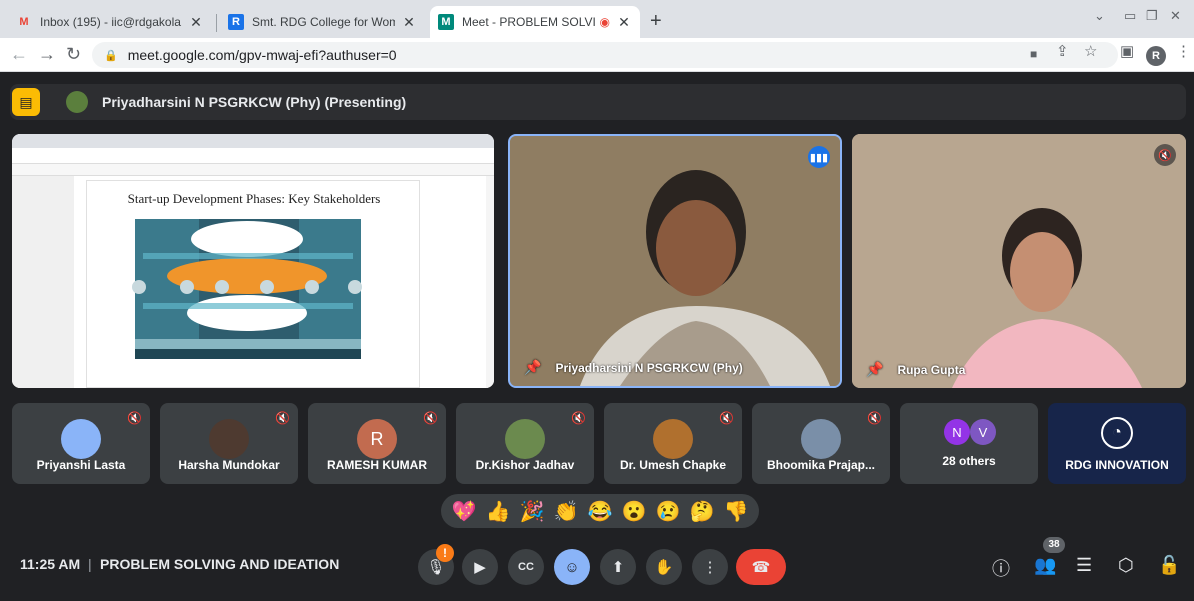 The height and width of the screenshot is (601, 1194). I want to click on participant-tile: 🔇 Dr. Umesh Chapke, so click(673, 443).